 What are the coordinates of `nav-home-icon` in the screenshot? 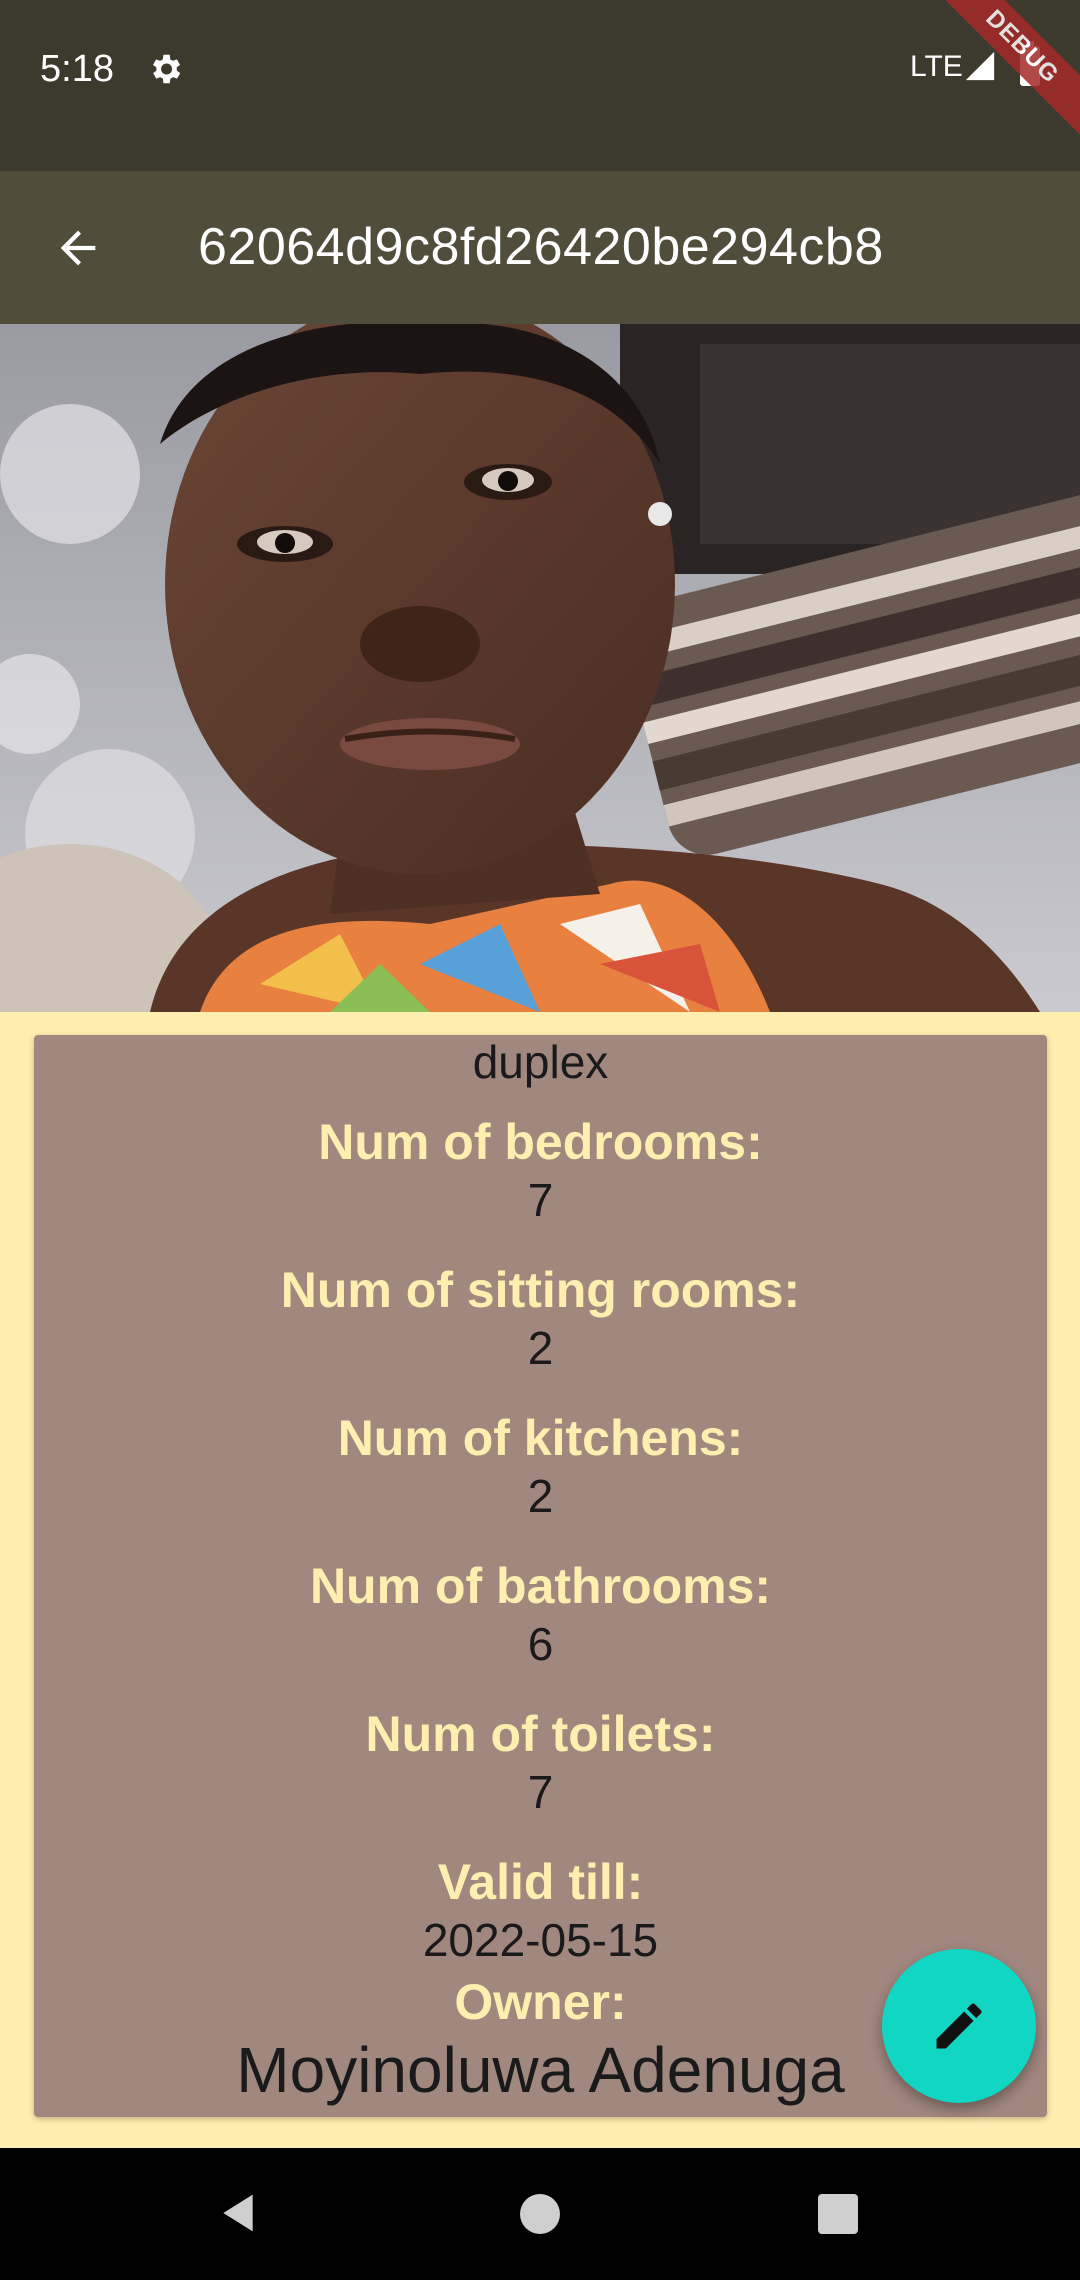 It's located at (540, 2214).